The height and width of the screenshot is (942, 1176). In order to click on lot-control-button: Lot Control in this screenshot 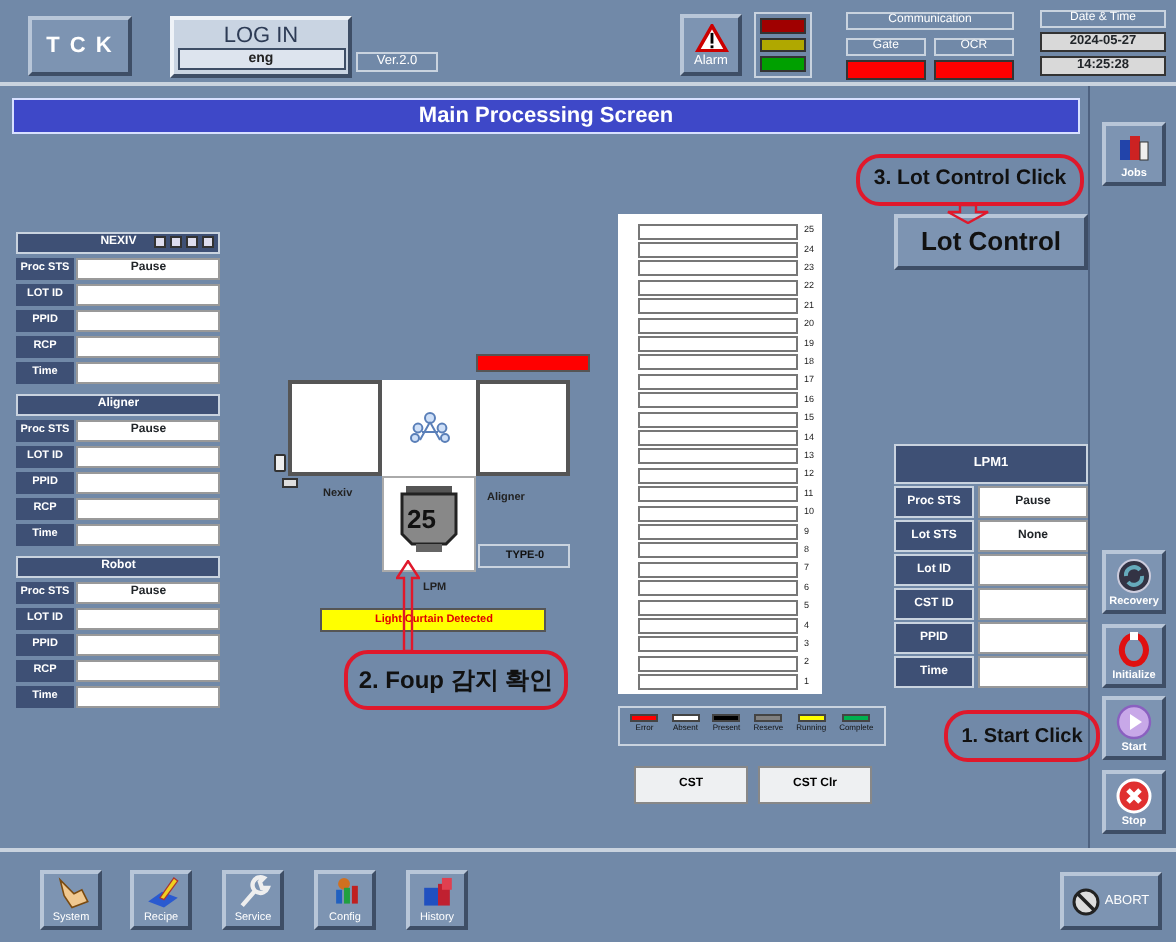, I will do `click(991, 242)`.